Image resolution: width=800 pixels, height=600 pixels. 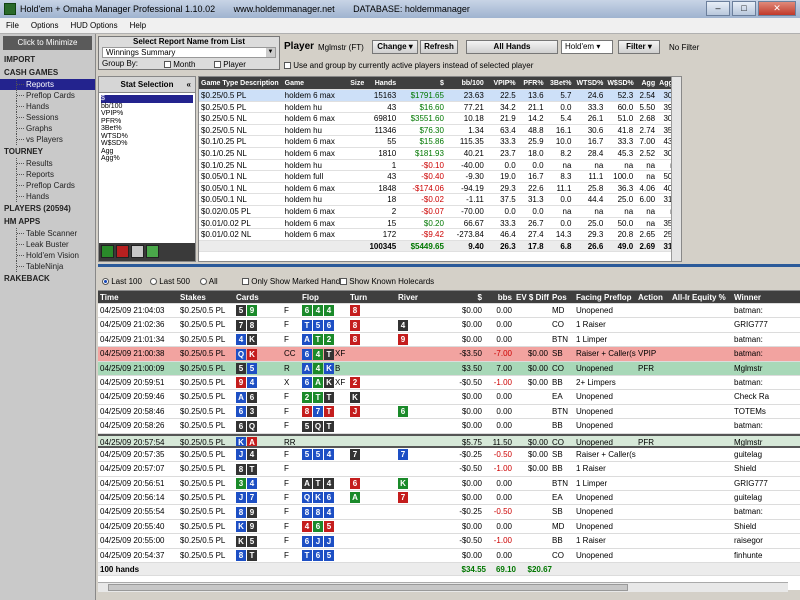 What do you see at coordinates (711, 297) in the screenshot?
I see `column-header: Equity %` at bounding box center [711, 297].